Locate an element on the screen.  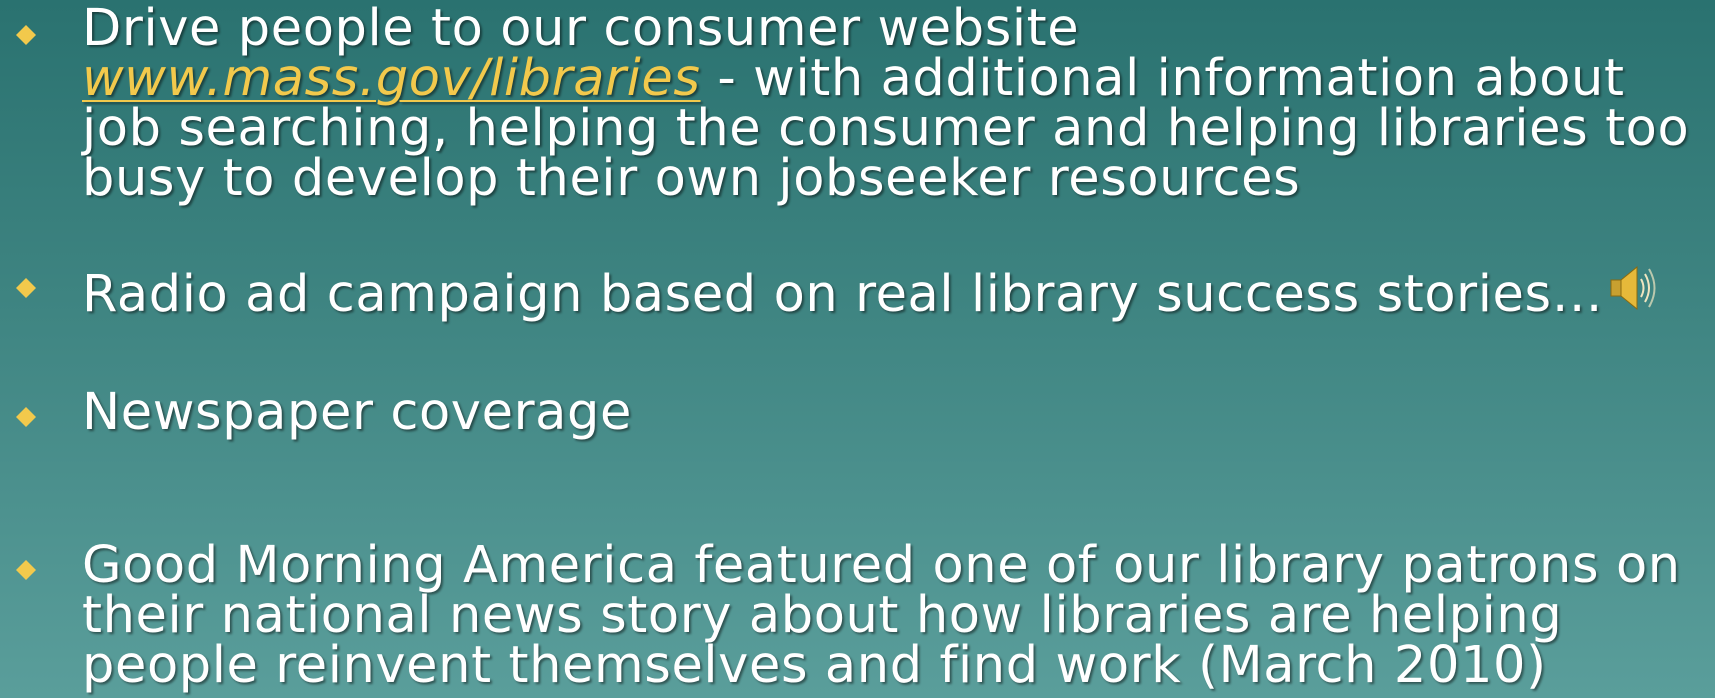
speaker-icon is located at coordinates (1634, 292).